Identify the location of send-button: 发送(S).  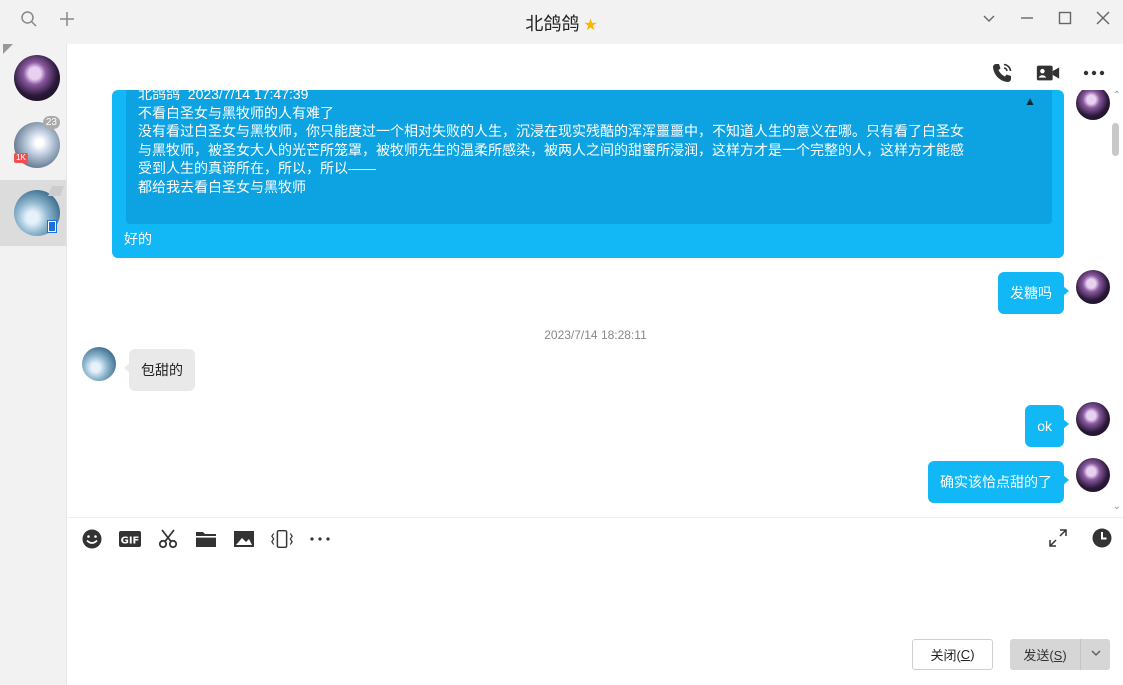
(1060, 654).